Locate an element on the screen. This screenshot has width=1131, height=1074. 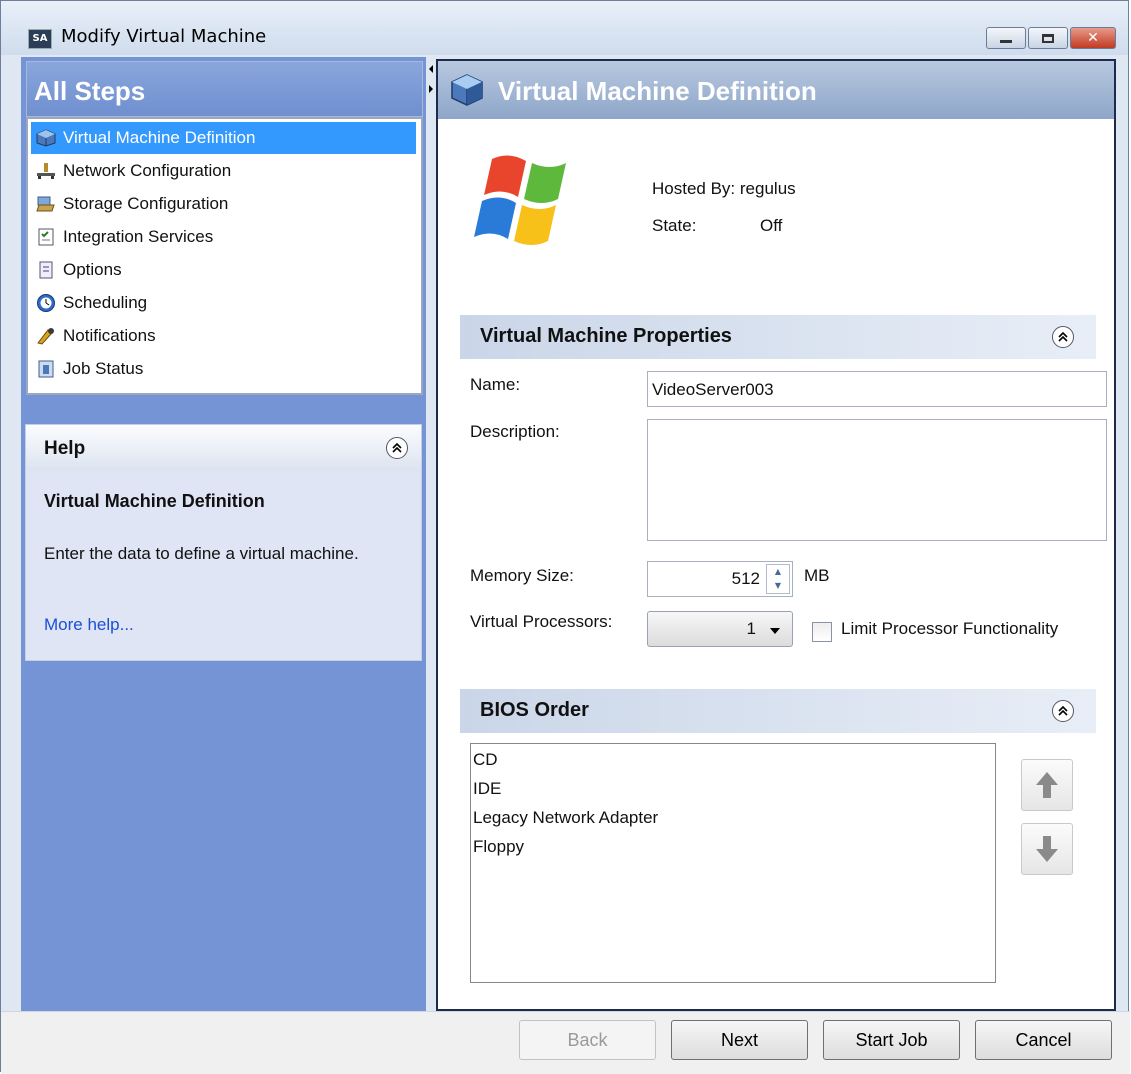
step-label: Virtual Machine Definition is located at coordinates (159, 137).